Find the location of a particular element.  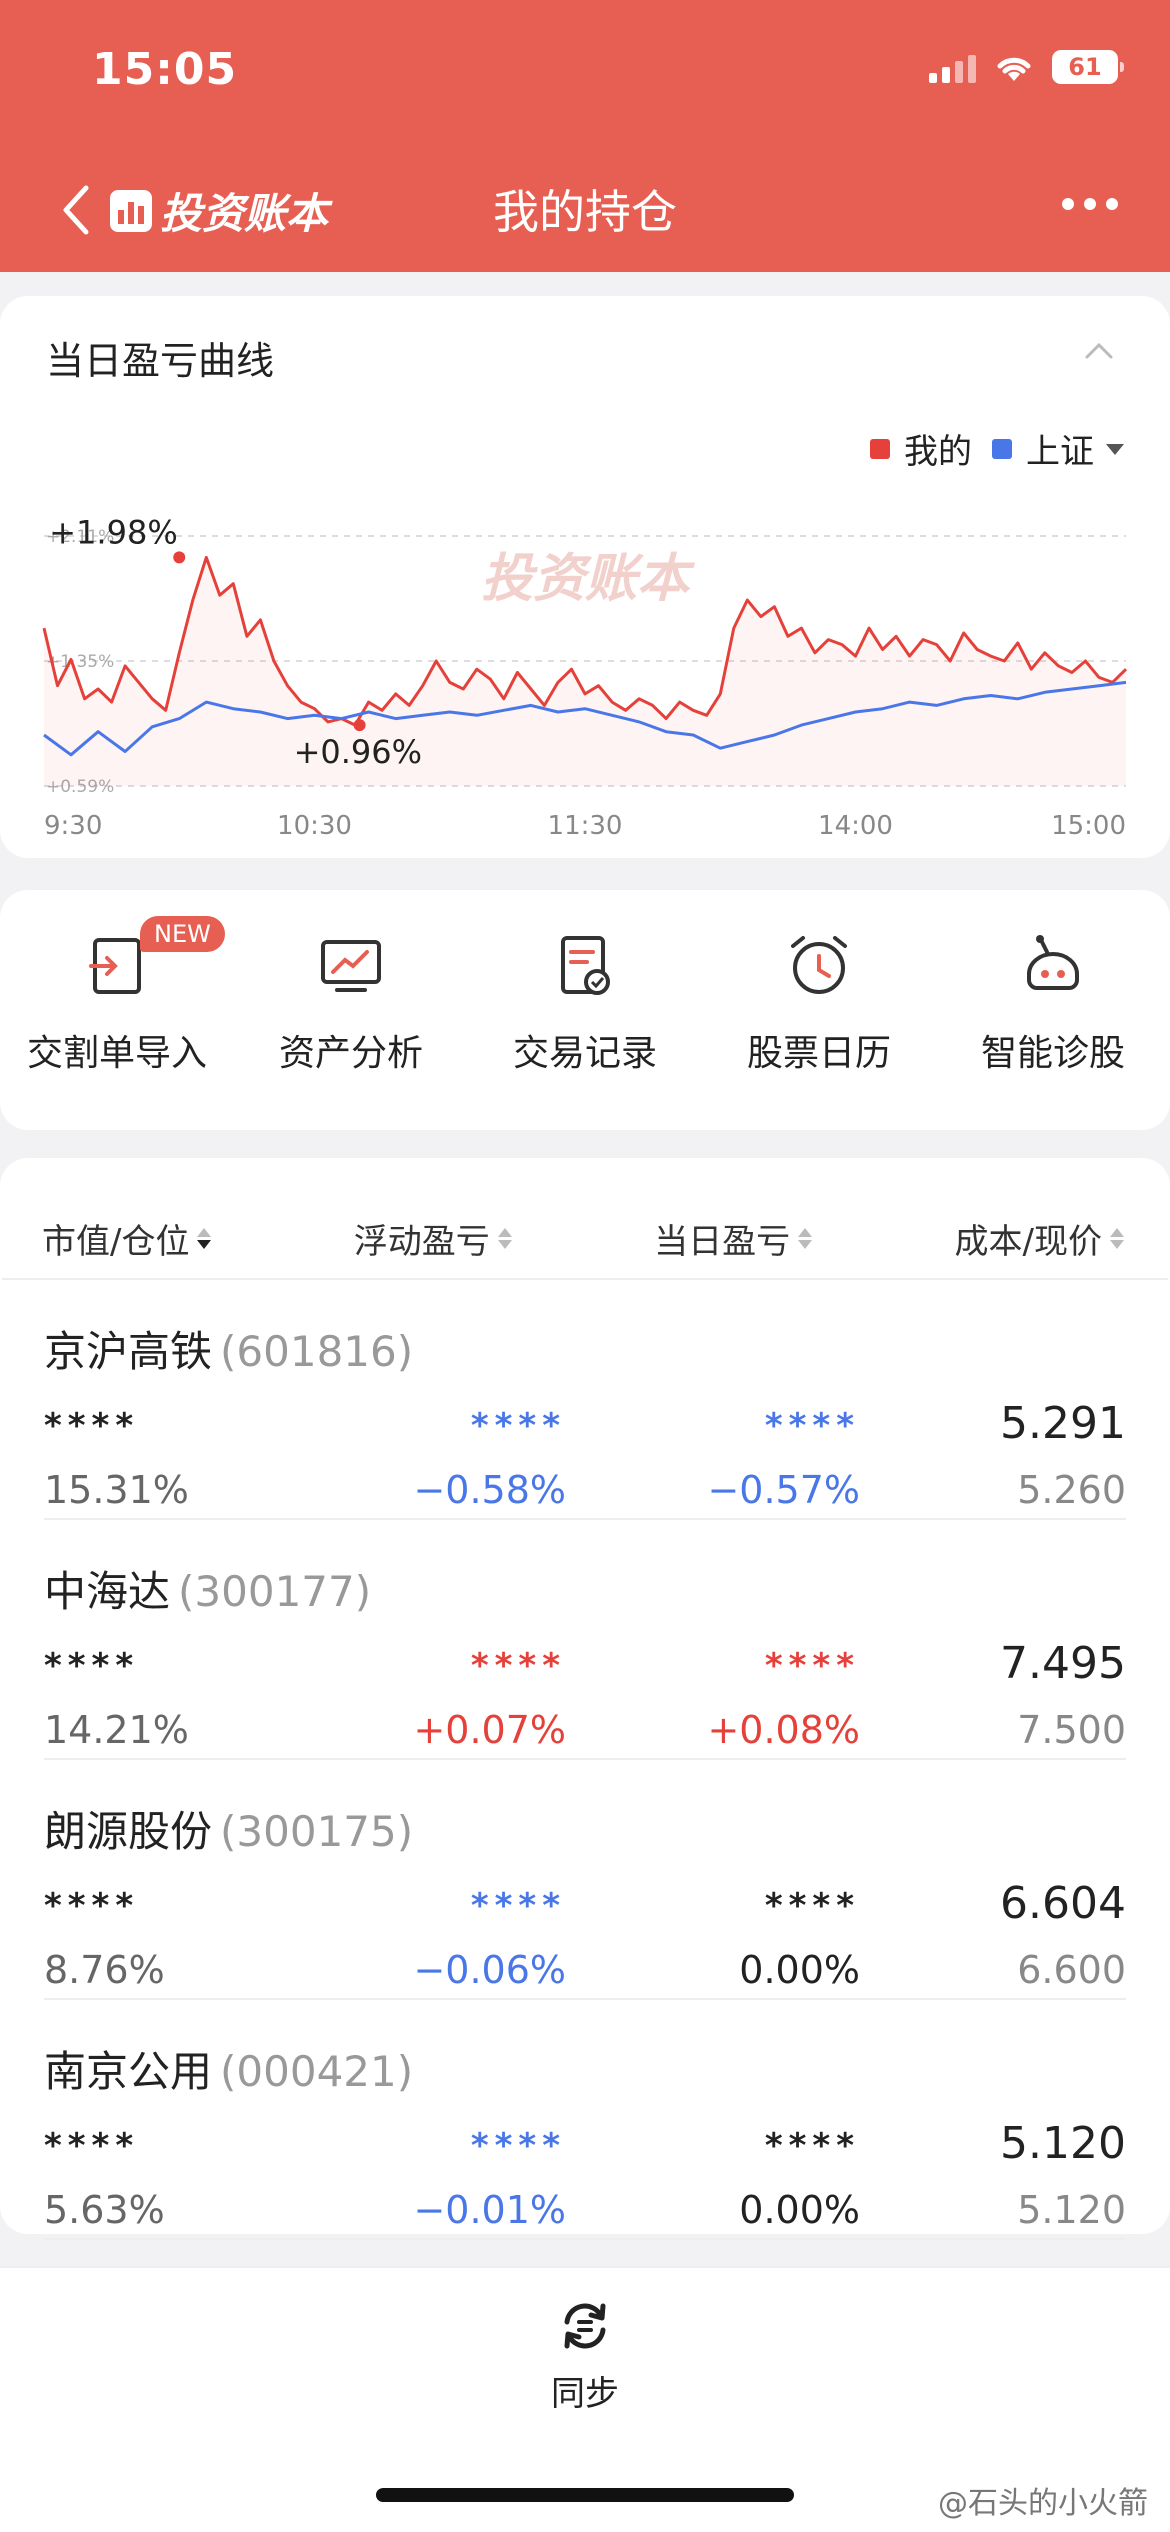

tool-label: 股票日历 is located at coordinates (818, 1053).